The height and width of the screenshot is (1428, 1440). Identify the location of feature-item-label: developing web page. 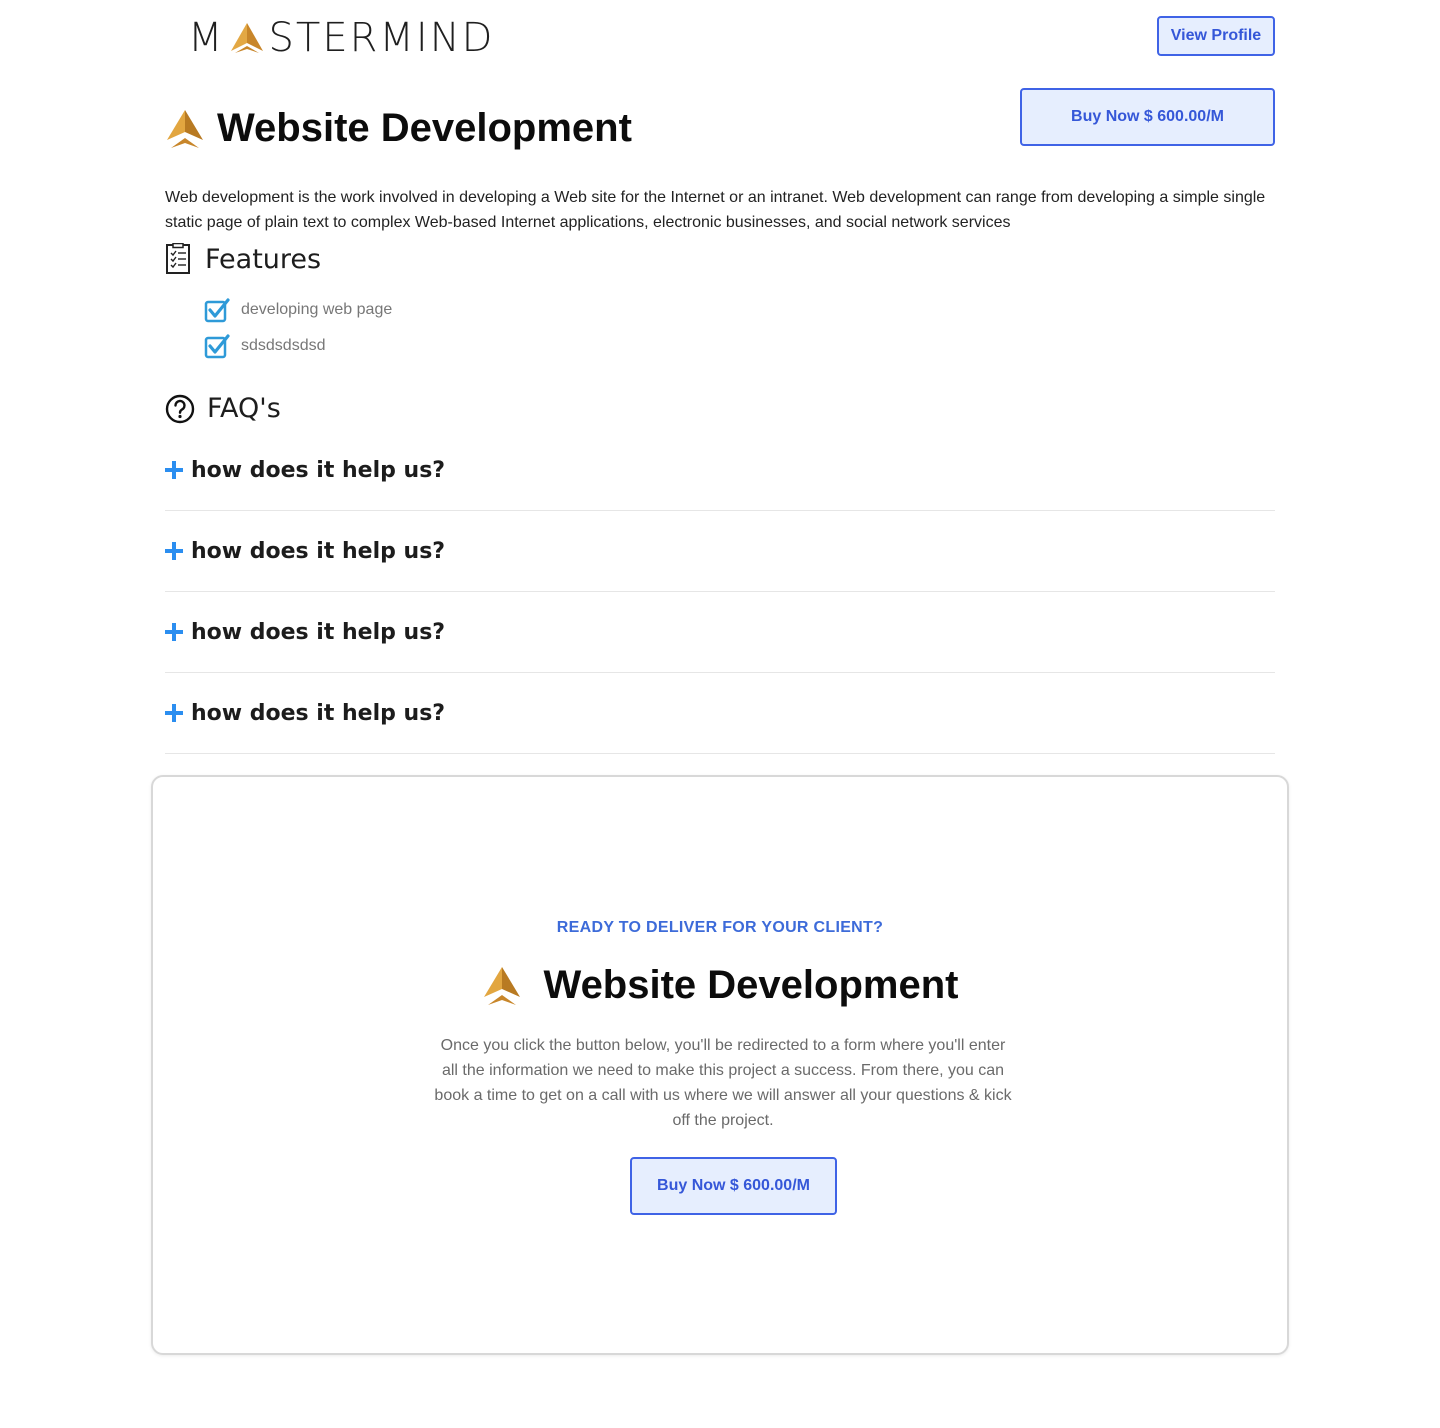
(317, 309).